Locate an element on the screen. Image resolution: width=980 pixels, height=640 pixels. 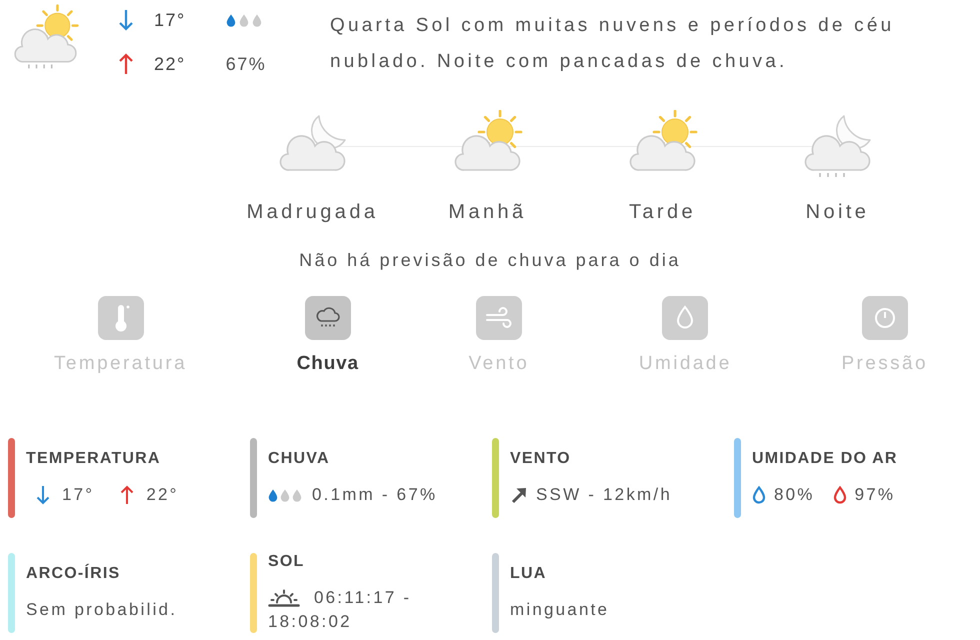
category-tab: Vento is located at coordinates (499, 335).